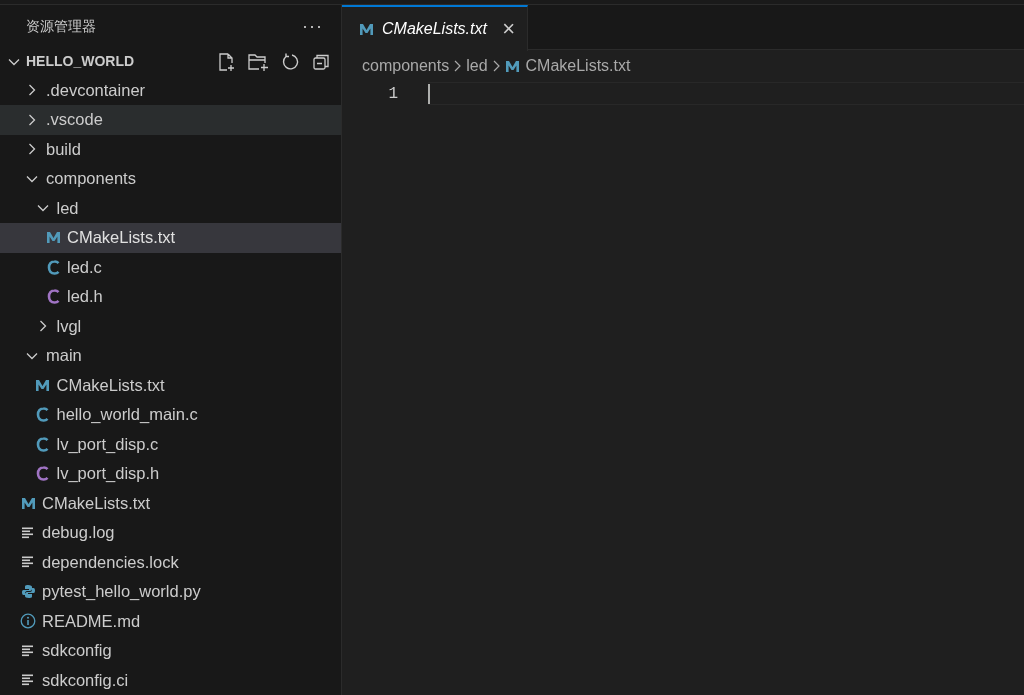  Describe the element at coordinates (170, 444) in the screenshot. I see `file-item: lv_port_disp.c` at that location.